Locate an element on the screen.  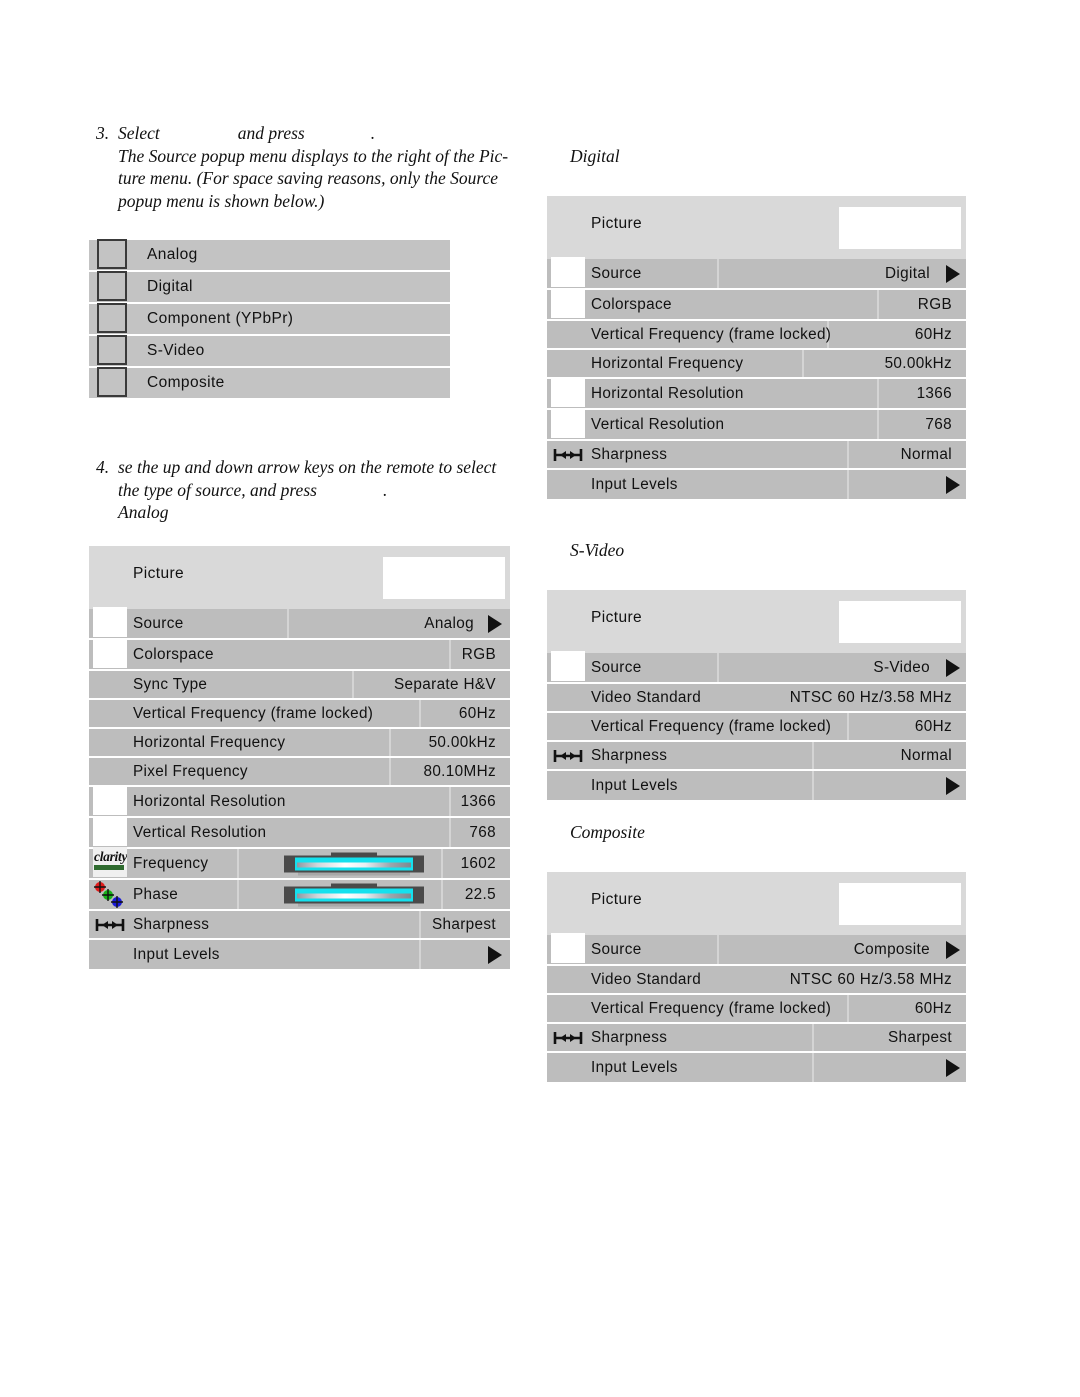
row-source: Source Analog is located at coordinates (299, 623).